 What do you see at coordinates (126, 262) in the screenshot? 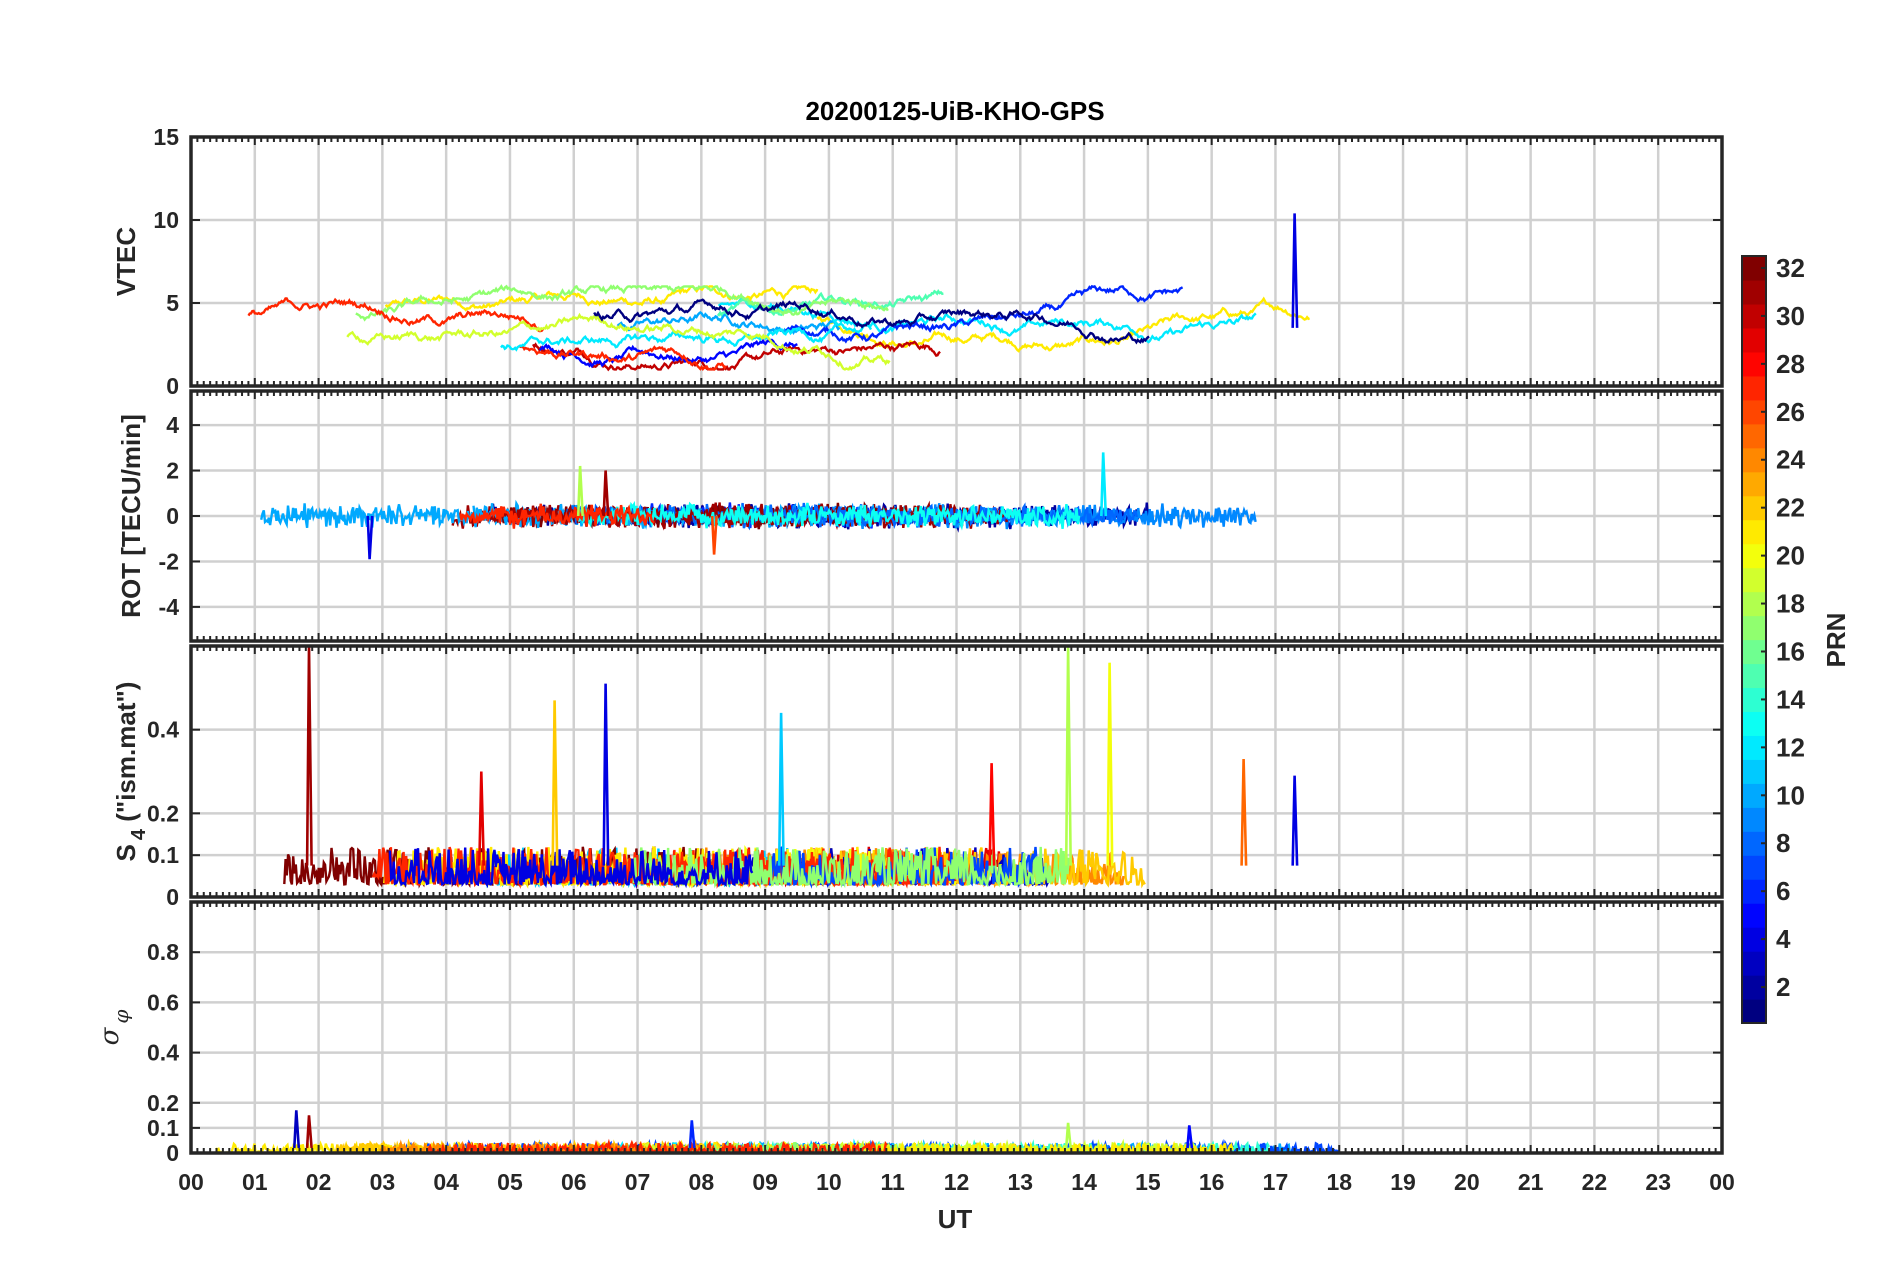
I see `y-axis-label: VTEC` at bounding box center [126, 262].